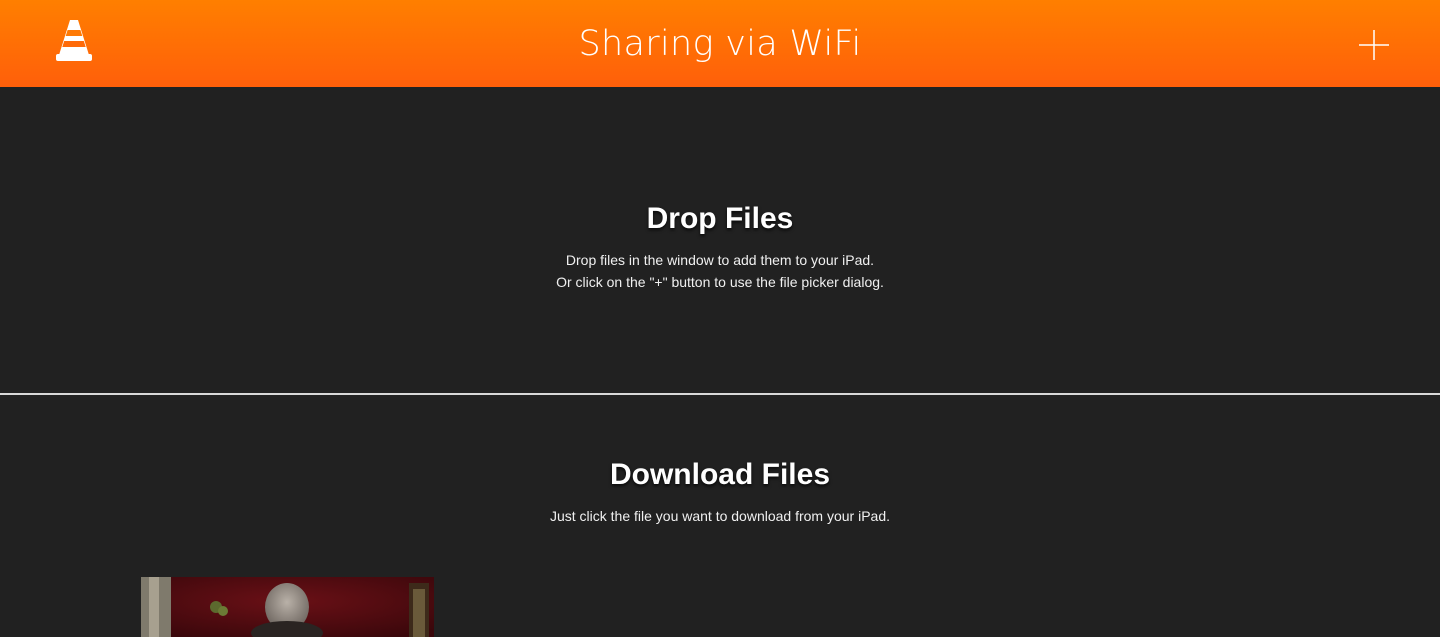  I want to click on plus-icon, so click(1374, 45).